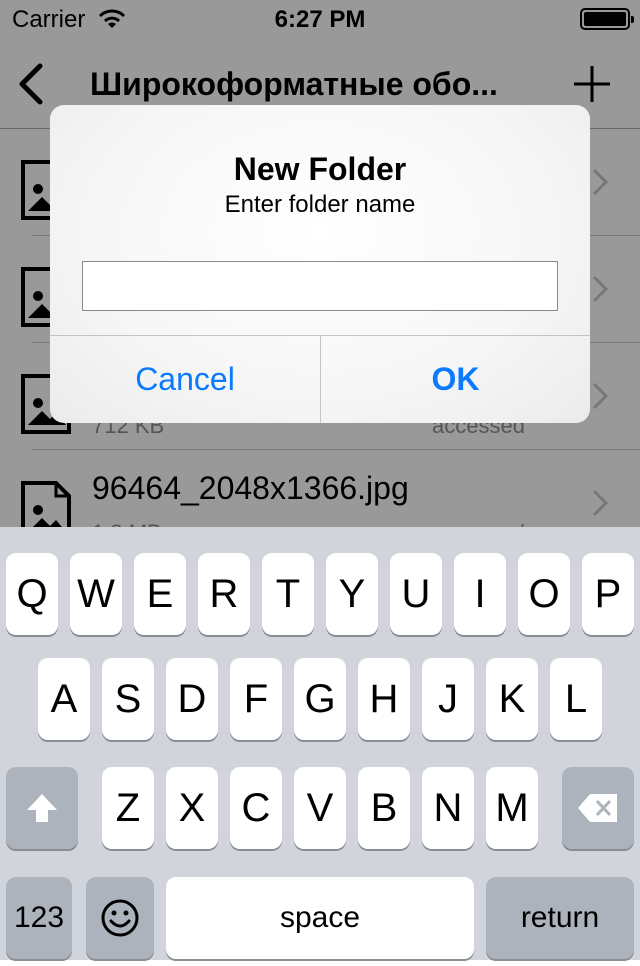  I want to click on return-key: return, so click(560, 918).